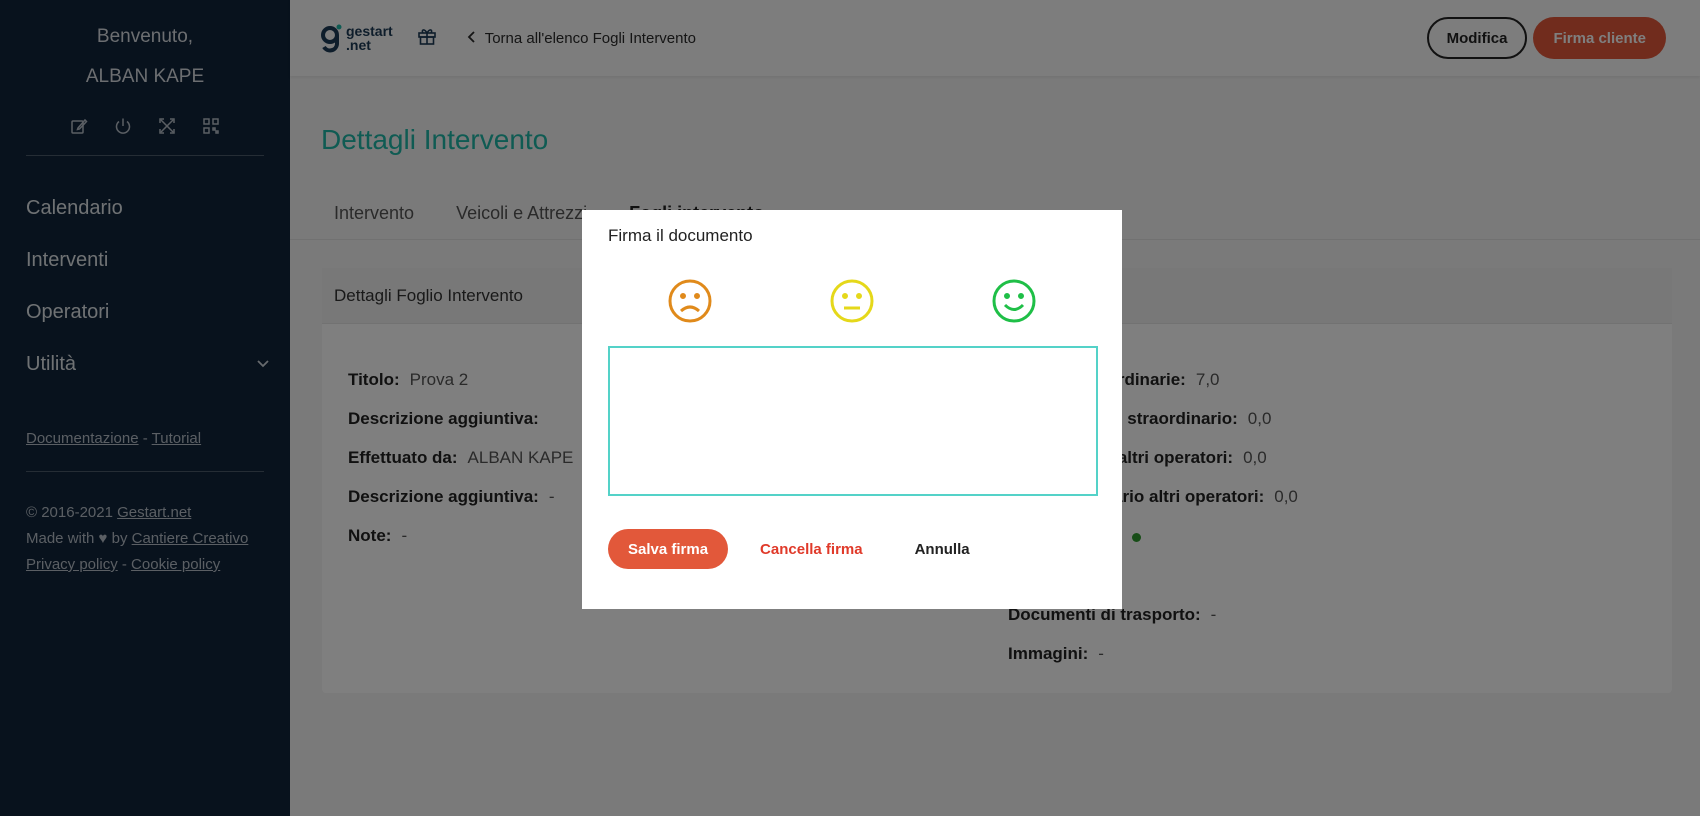  What do you see at coordinates (853, 421) in the screenshot?
I see `signature-pad` at bounding box center [853, 421].